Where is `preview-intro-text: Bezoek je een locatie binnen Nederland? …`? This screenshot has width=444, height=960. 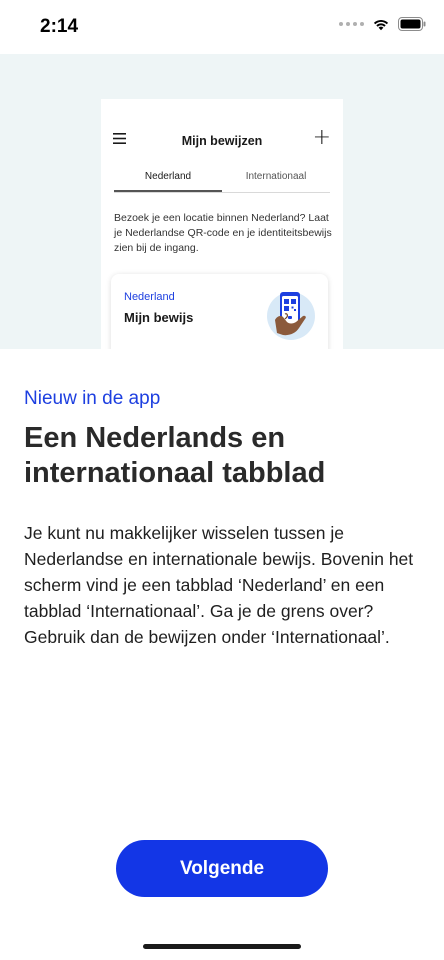
preview-intro-text: Bezoek je een locatie binnen Nederland? … is located at coordinates (223, 233).